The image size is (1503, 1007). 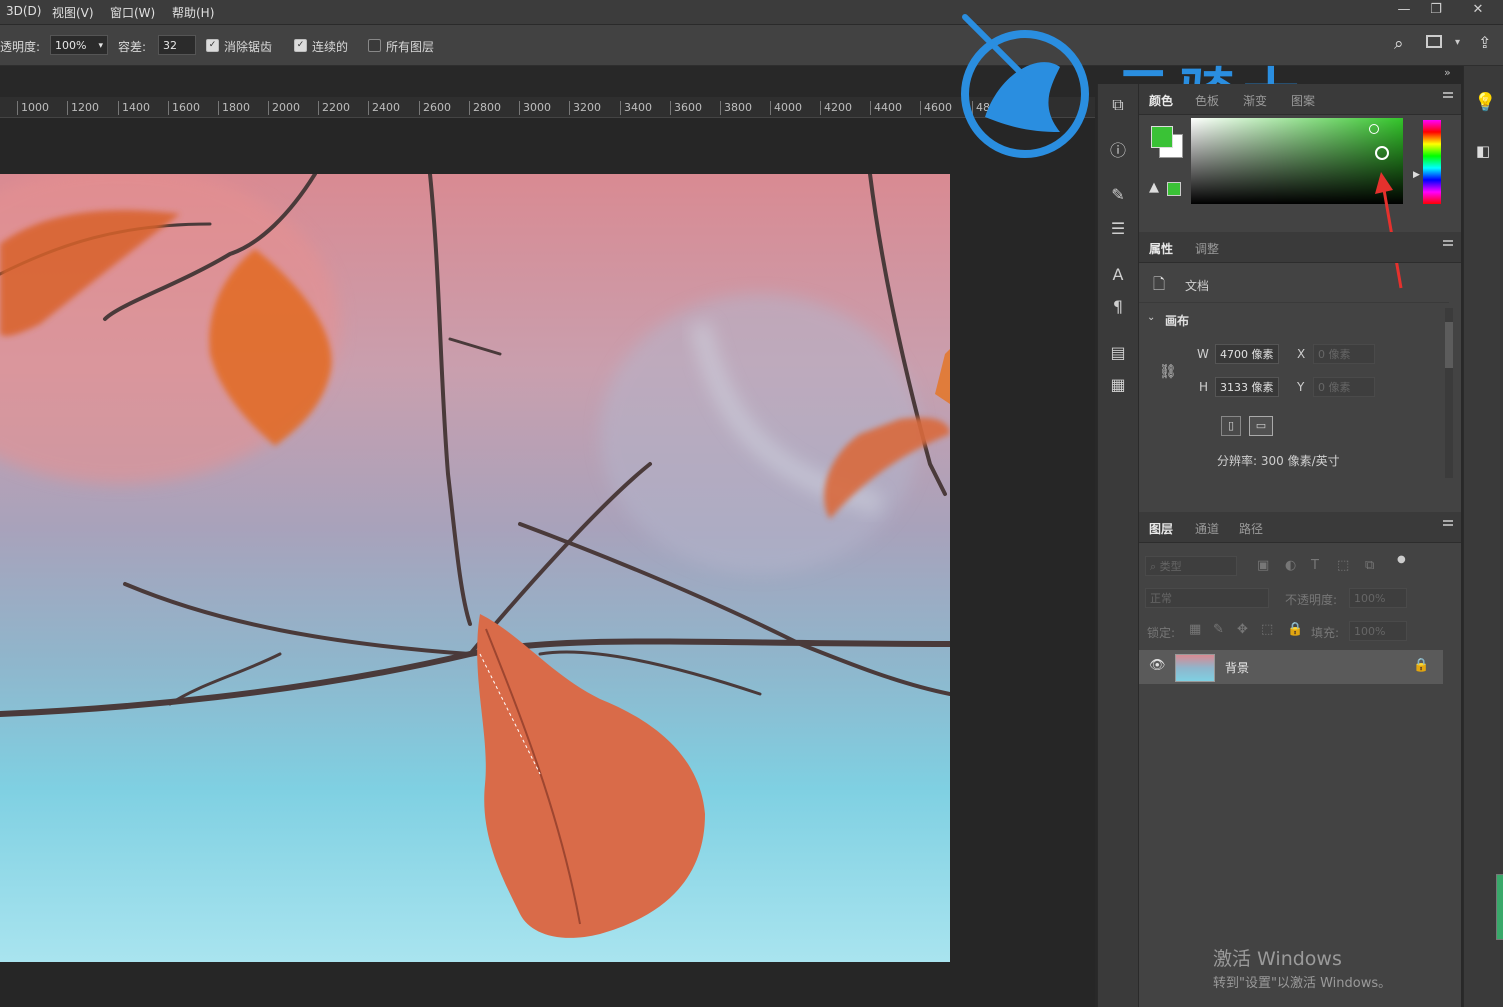 What do you see at coordinates (1151, 317) in the screenshot?
I see `chevron-down-icon: ⌄` at bounding box center [1151, 317].